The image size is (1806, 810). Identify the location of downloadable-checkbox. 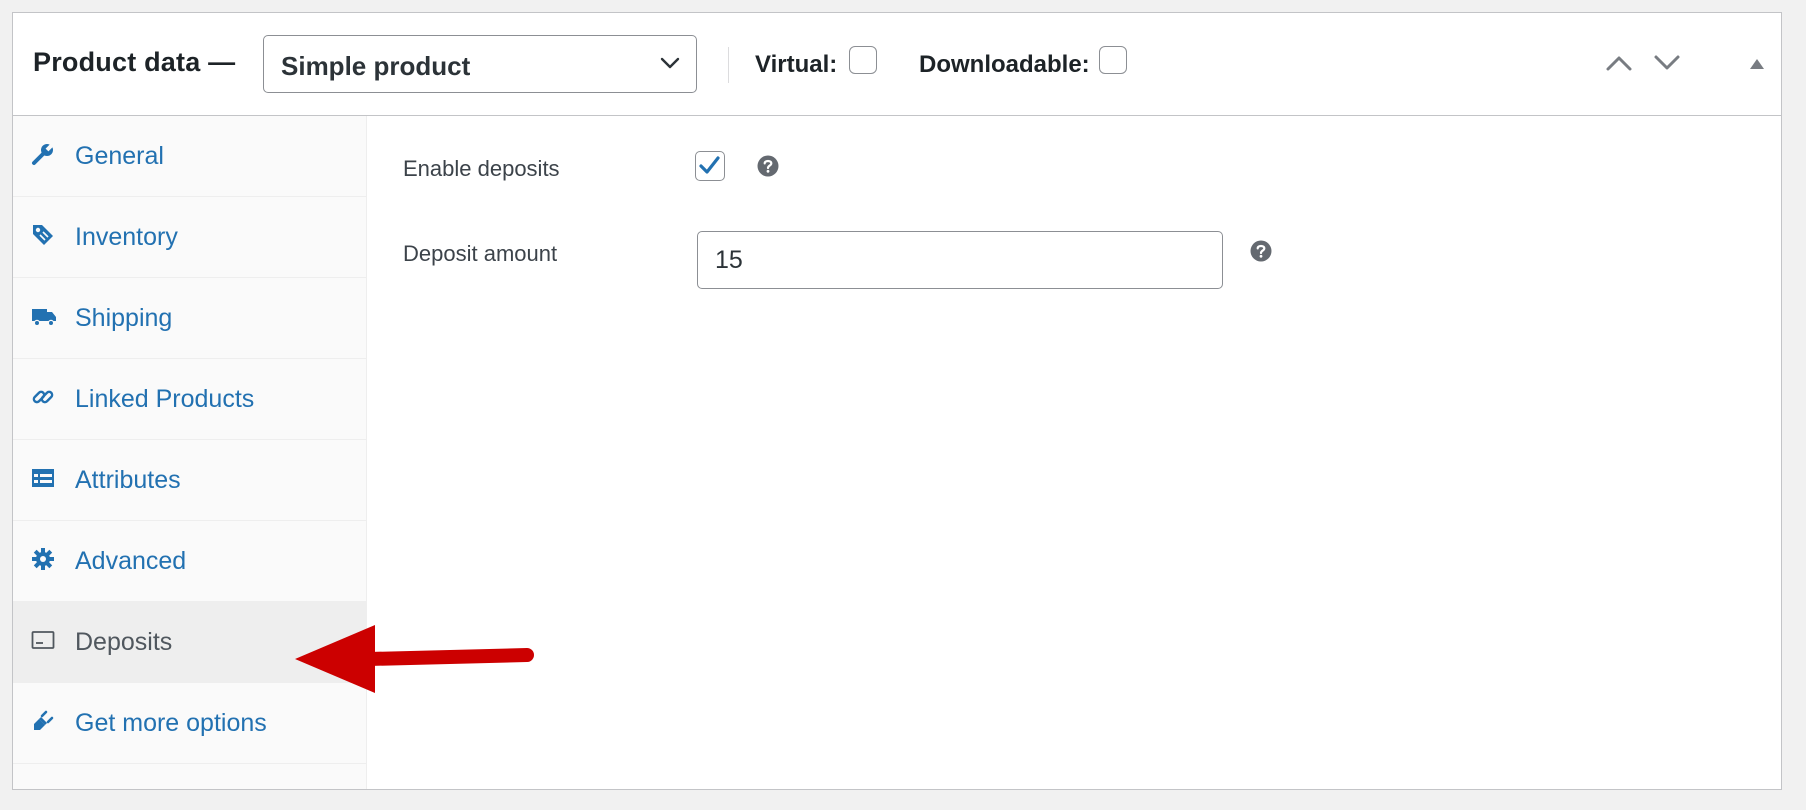
(1113, 60).